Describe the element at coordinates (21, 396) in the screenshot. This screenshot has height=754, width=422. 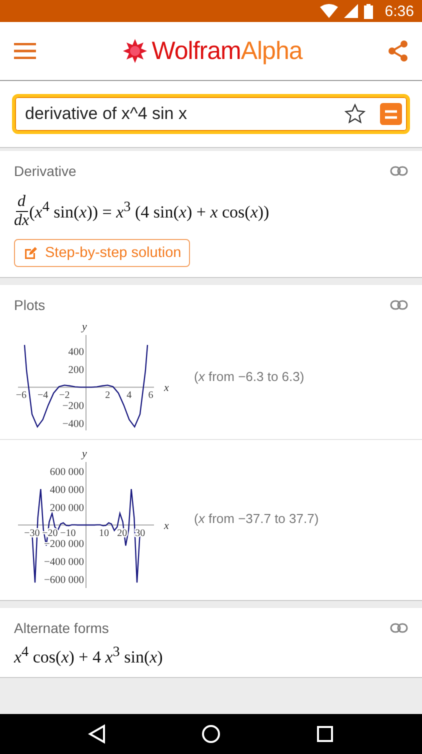
I see `tick-label: −6` at that location.